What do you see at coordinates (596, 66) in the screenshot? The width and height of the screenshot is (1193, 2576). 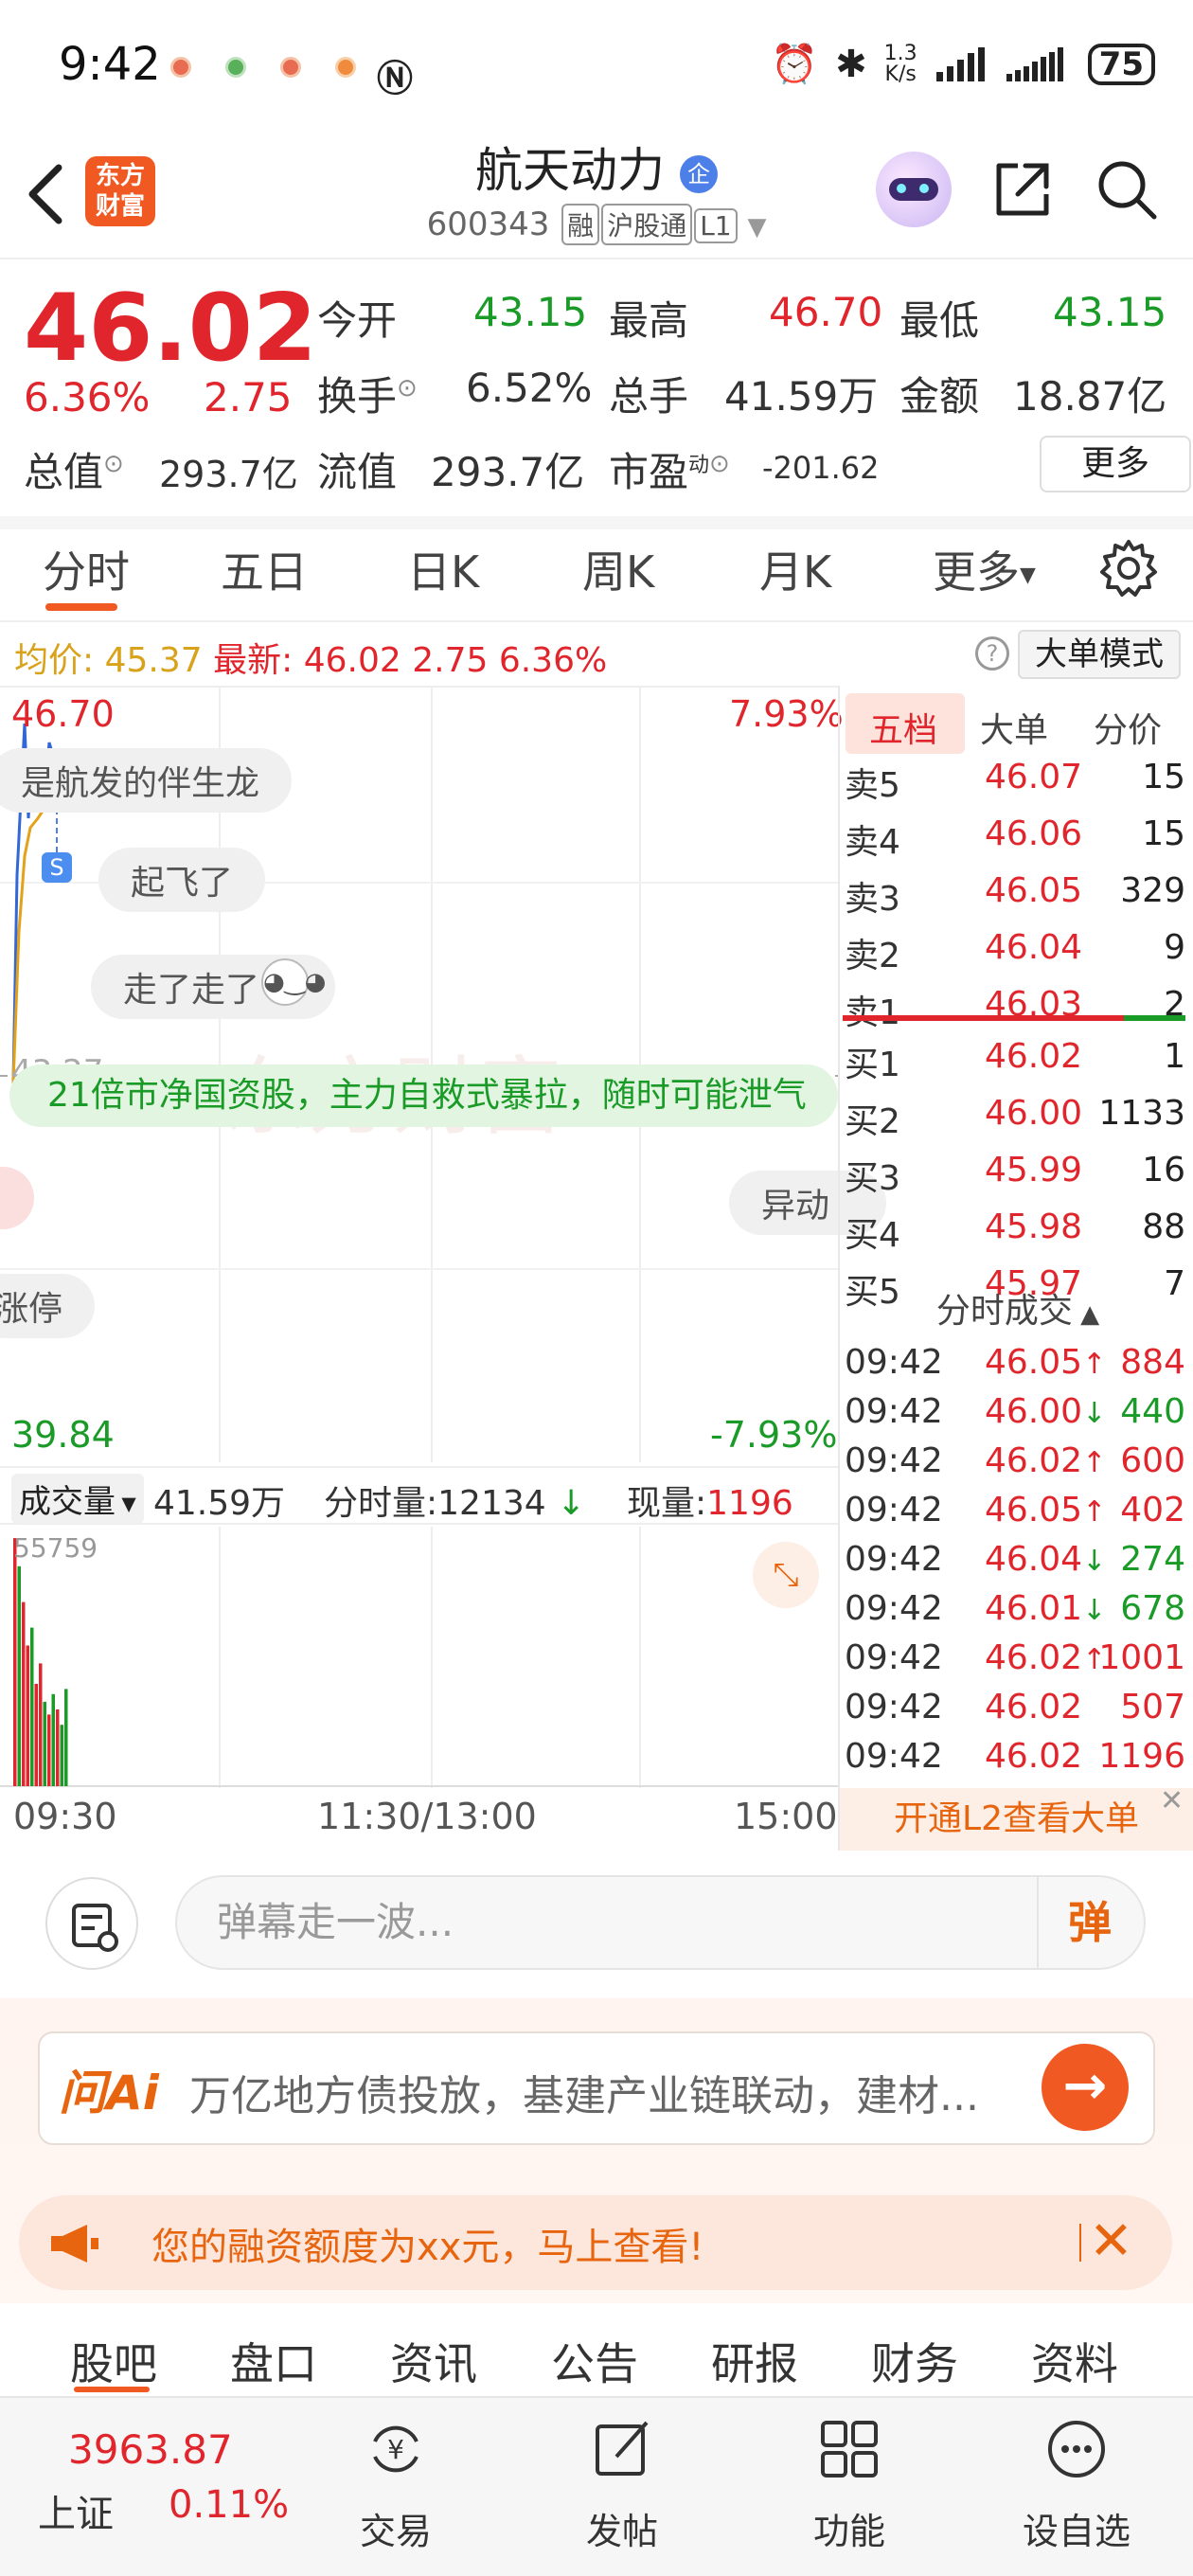 I see `status-bar: 9:42 Ⓝ ⏰ ✱ 1.3 K/s 75` at bounding box center [596, 66].